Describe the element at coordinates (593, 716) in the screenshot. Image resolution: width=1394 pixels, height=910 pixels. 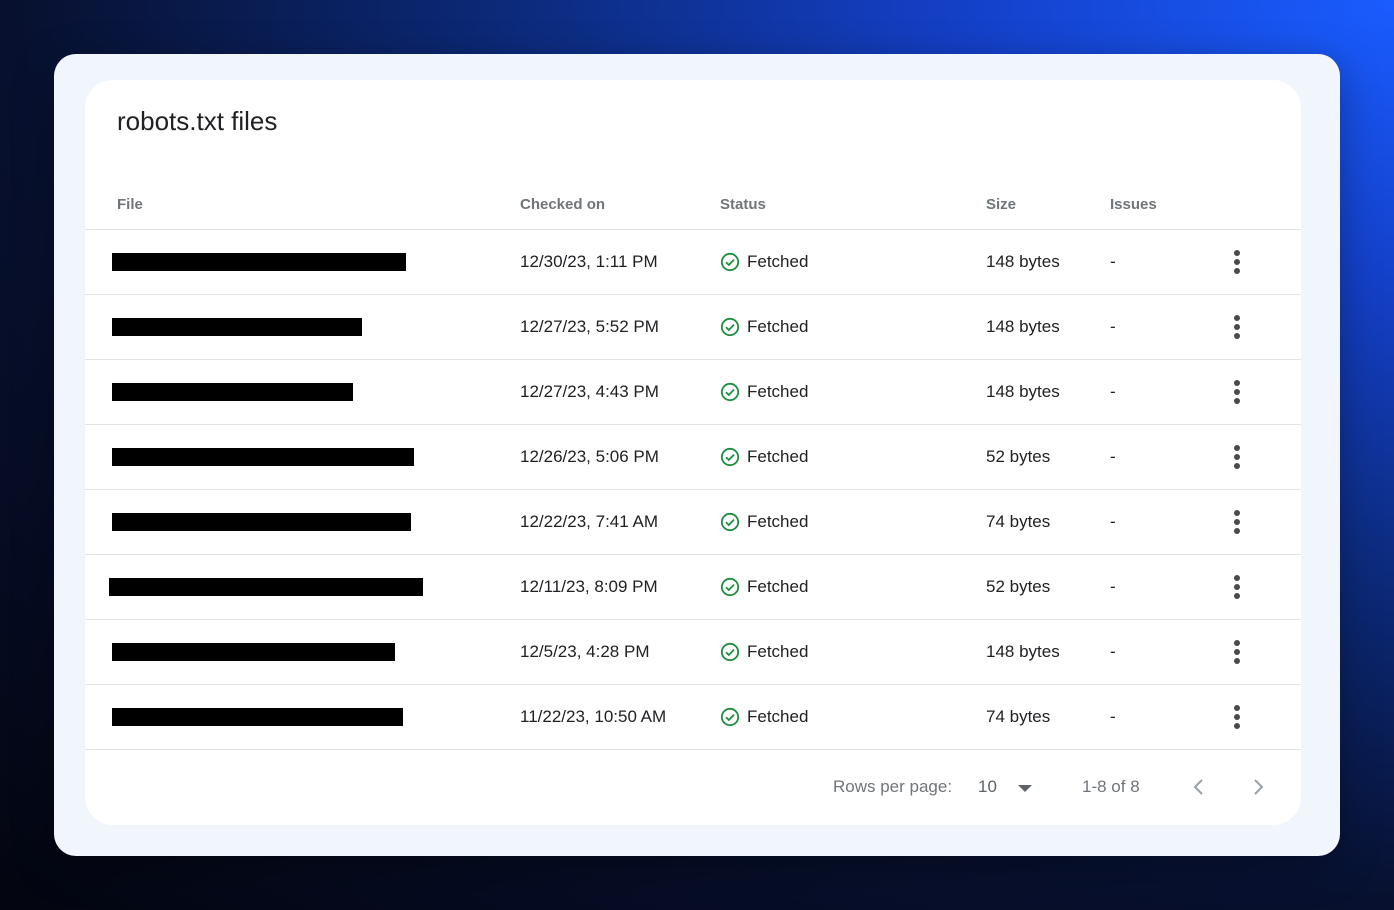
I see `checked-on-cell: 11/22/23, 10:50 AM` at that location.